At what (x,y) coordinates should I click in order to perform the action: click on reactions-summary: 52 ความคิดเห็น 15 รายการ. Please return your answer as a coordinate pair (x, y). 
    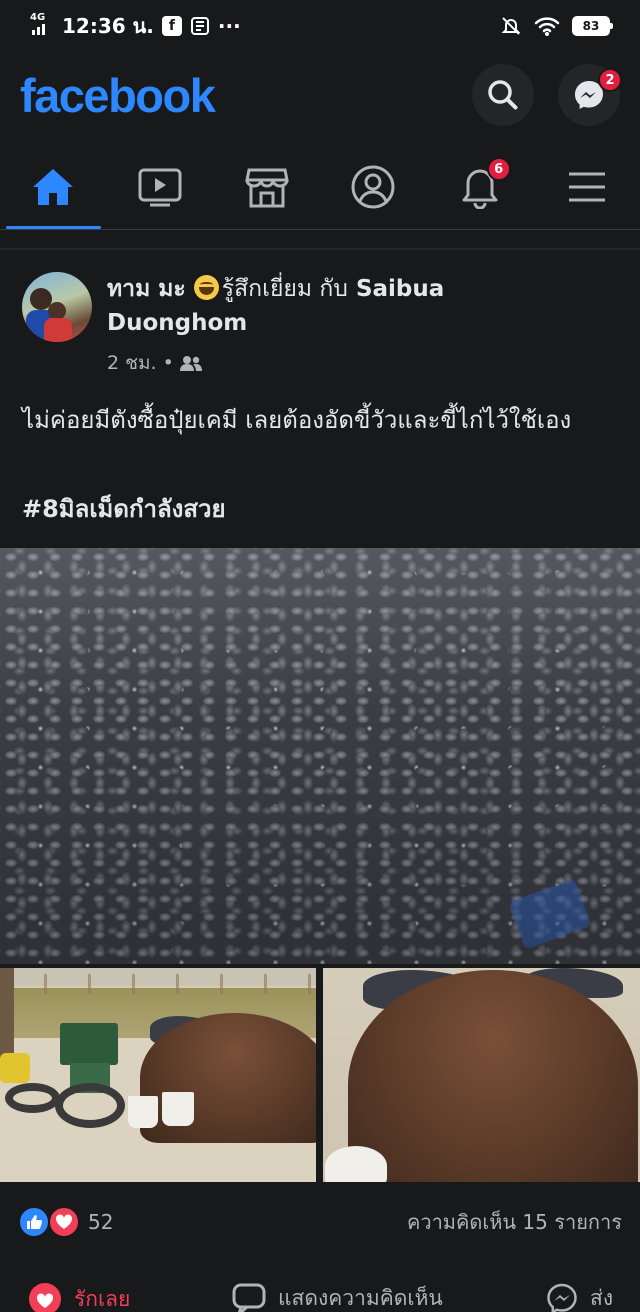
    Looking at the image, I should click on (320, 1222).